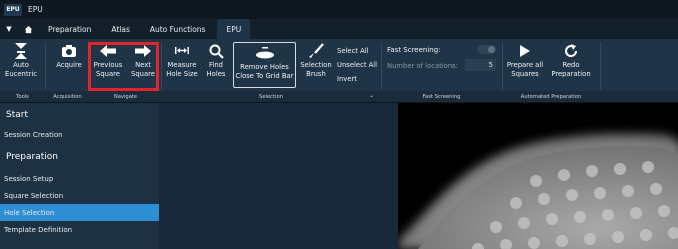  Describe the element at coordinates (316, 51) in the screenshot. I see `brush-icon` at that location.